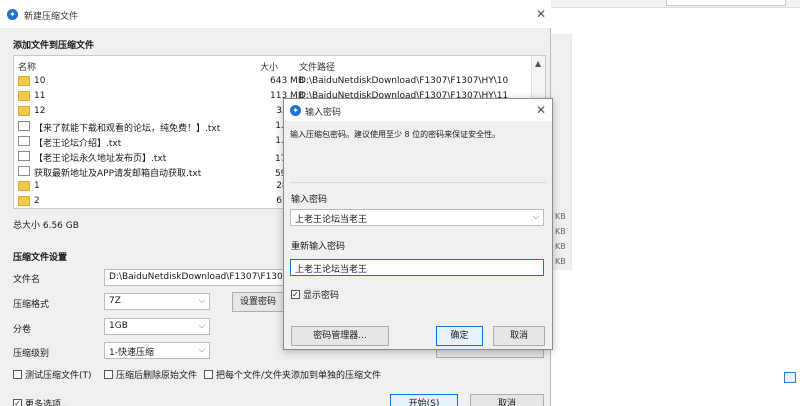 The width and height of the screenshot is (800, 406). What do you see at coordinates (115, 301) in the screenshot?
I see `format-value: 7Z` at bounding box center [115, 301].